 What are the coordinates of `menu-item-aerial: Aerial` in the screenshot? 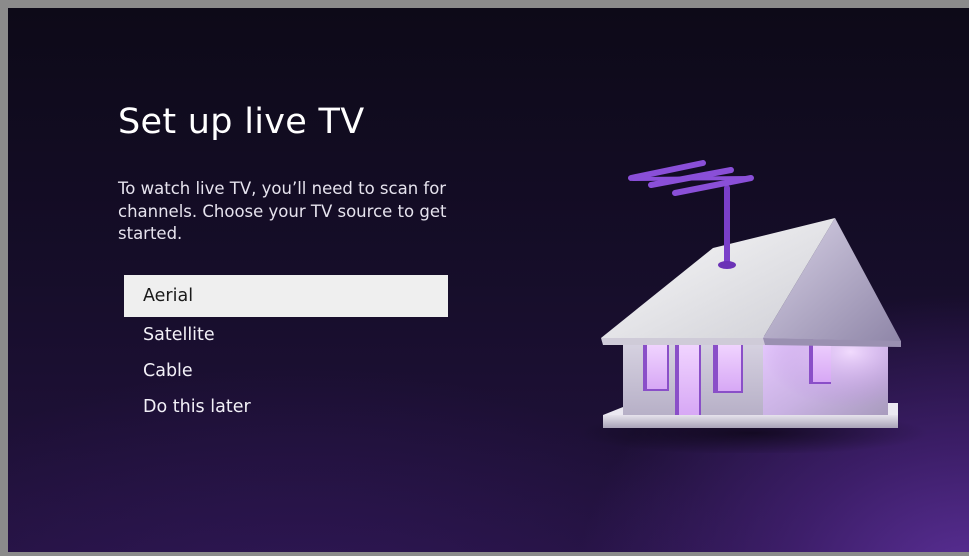 It's located at (286, 296).